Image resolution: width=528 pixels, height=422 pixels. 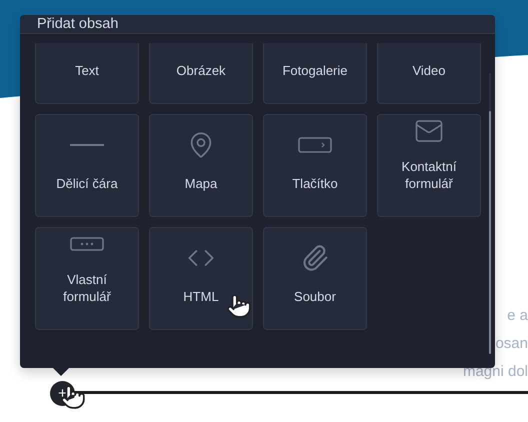 What do you see at coordinates (517, 316) in the screenshot?
I see `page-text: e a` at bounding box center [517, 316].